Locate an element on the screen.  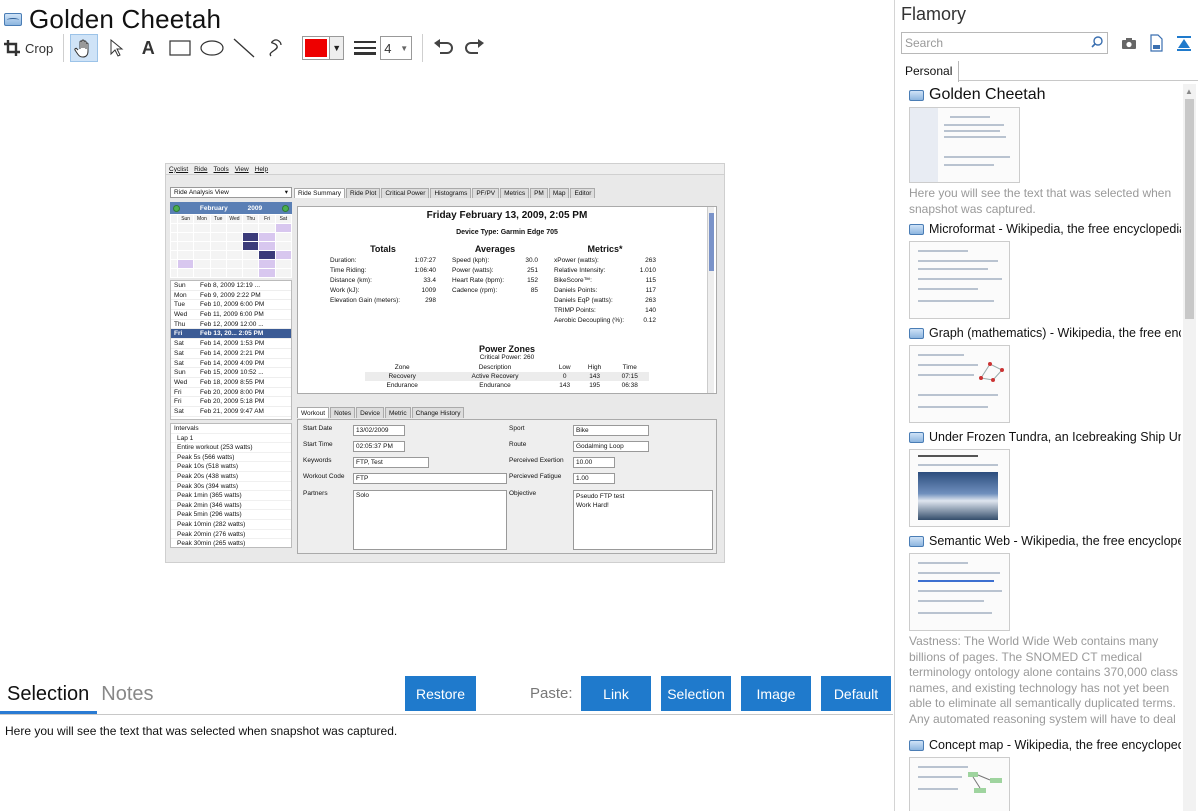
sidebar-scrollbar: ▲ is located at coordinates (1189, 447).